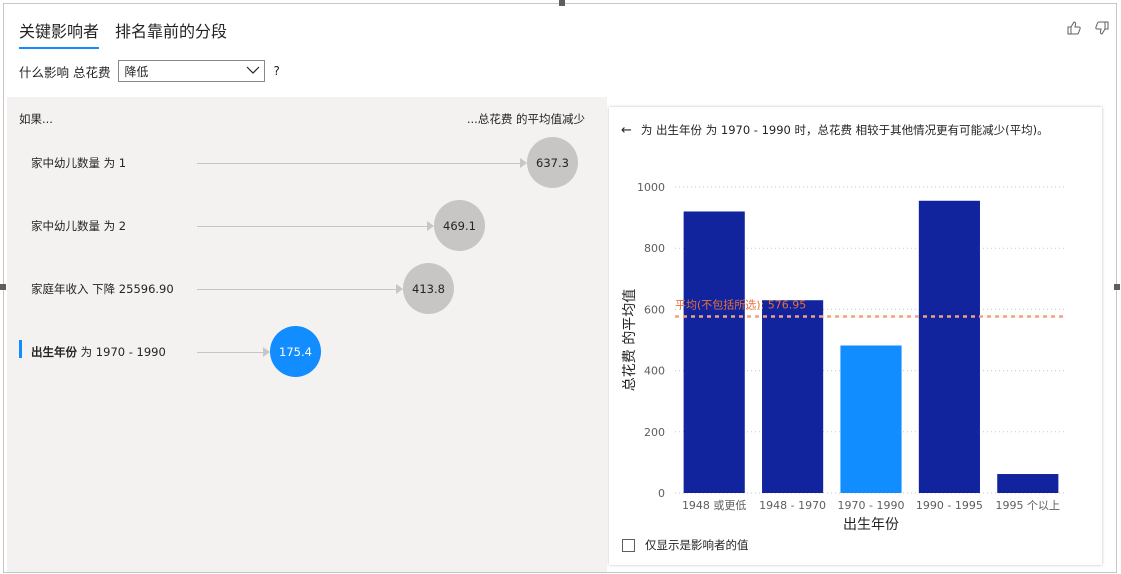 This screenshot has width=1121, height=574. Describe the element at coordinates (102, 289) in the screenshot. I see `influencer-label: 家庭年收入 下降 25596.90` at that location.